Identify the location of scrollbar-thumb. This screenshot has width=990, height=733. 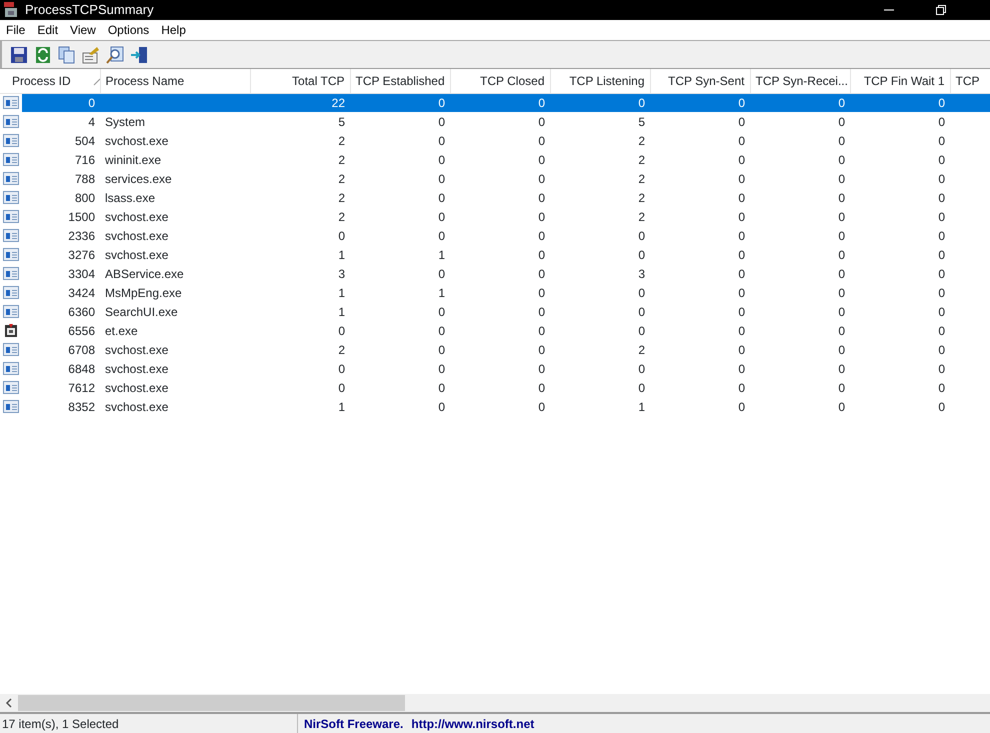
(211, 703).